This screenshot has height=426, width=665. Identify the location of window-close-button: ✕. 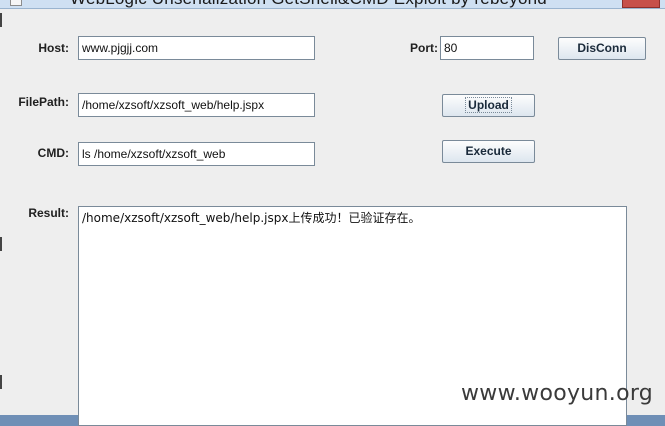
(641, 4).